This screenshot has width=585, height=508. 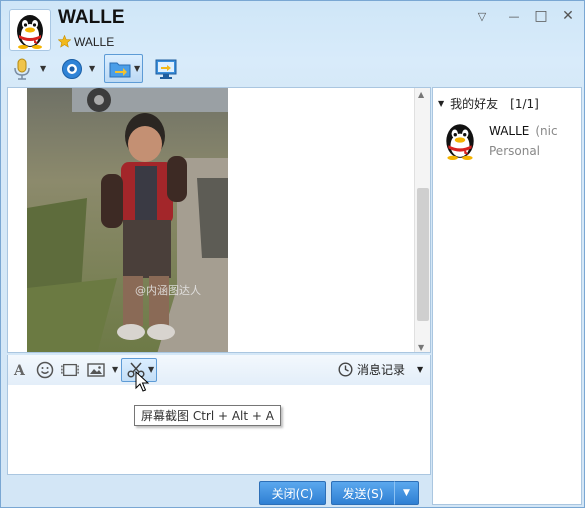 I want to click on remote-desktop-icon, so click(x=166, y=69).